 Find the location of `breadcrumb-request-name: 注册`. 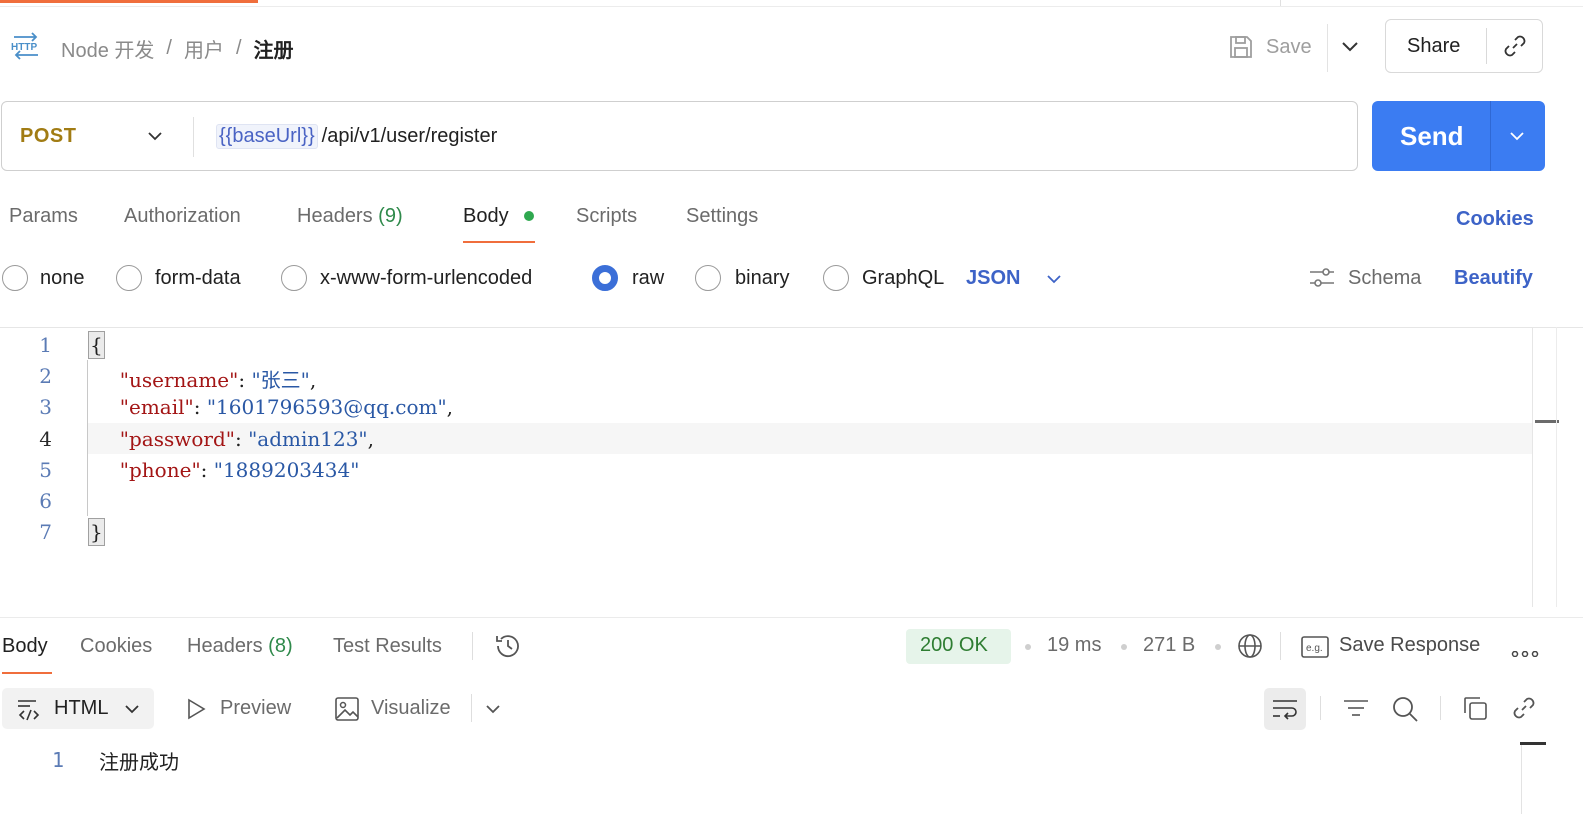

breadcrumb-request-name: 注册 is located at coordinates (274, 48).